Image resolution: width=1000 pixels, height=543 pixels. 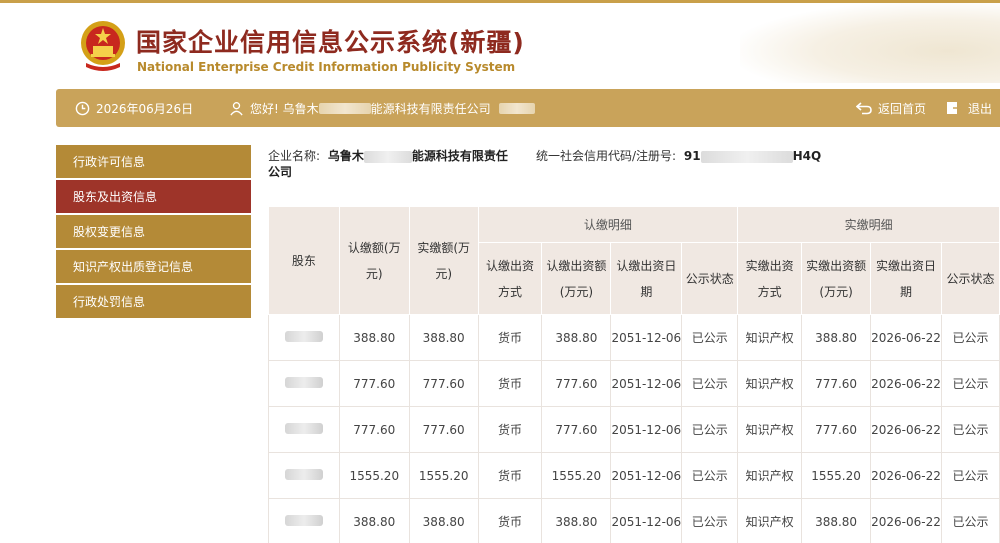 What do you see at coordinates (330, 42) in the screenshot?
I see `site-title: 国家企业信用信息公示系统(新疆)` at bounding box center [330, 42].